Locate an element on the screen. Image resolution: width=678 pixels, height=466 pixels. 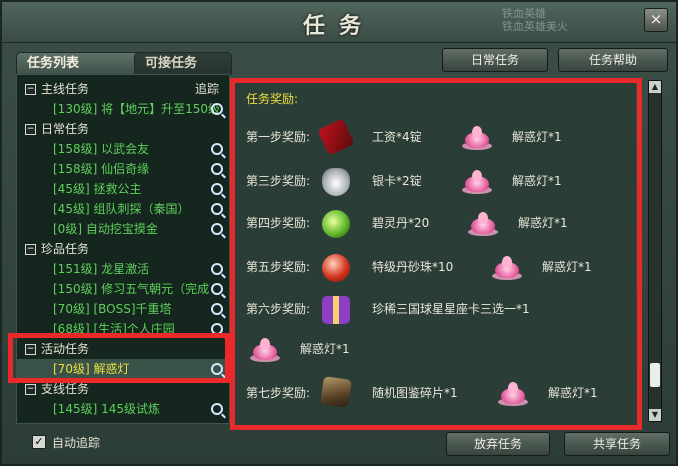
reward-row: 第五步奖励: is located at coordinates (278, 267).